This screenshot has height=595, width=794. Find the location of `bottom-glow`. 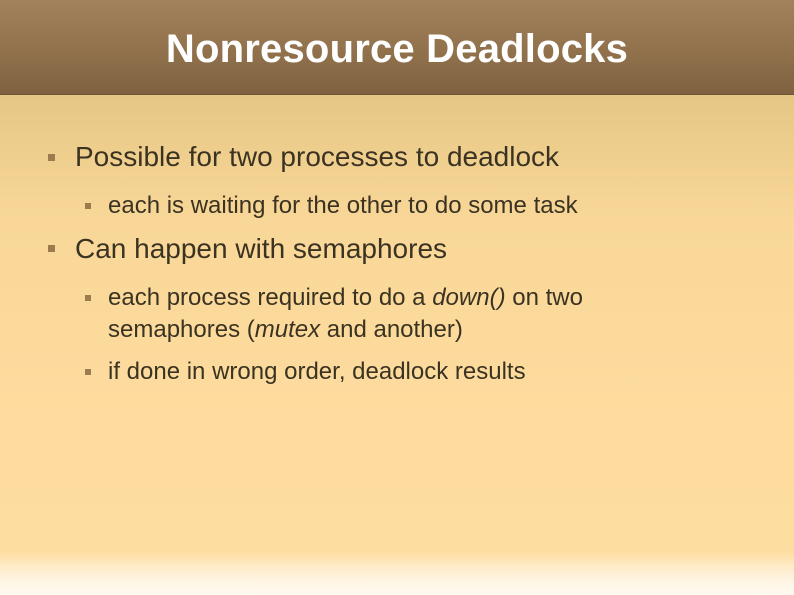

bottom-glow is located at coordinates (397, 575).